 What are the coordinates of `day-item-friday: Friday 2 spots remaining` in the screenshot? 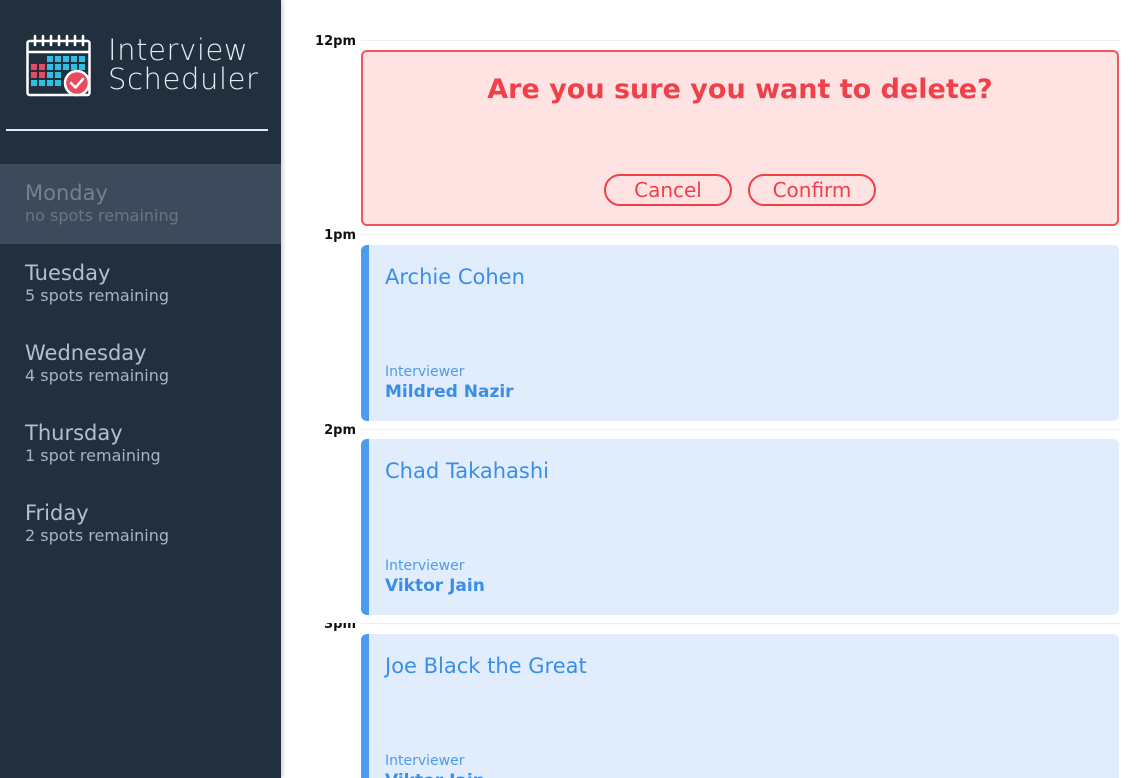 It's located at (140, 524).